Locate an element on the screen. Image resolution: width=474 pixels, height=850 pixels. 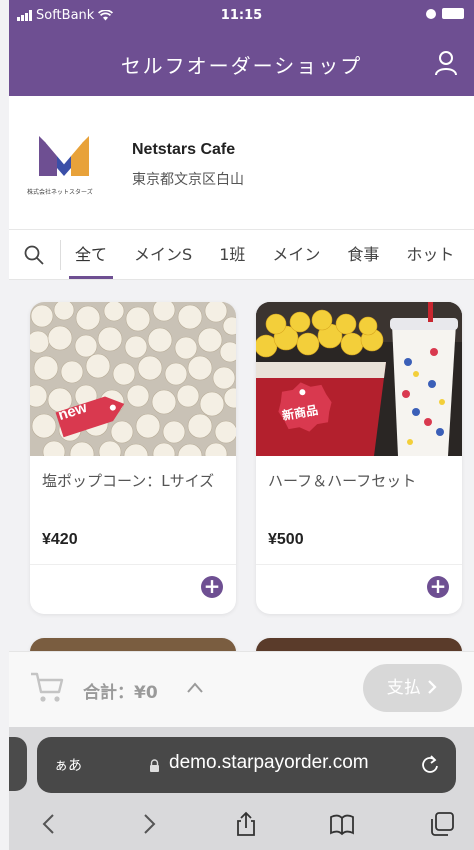
page-title: セルフオーダーショップ is located at coordinates (241, 66).